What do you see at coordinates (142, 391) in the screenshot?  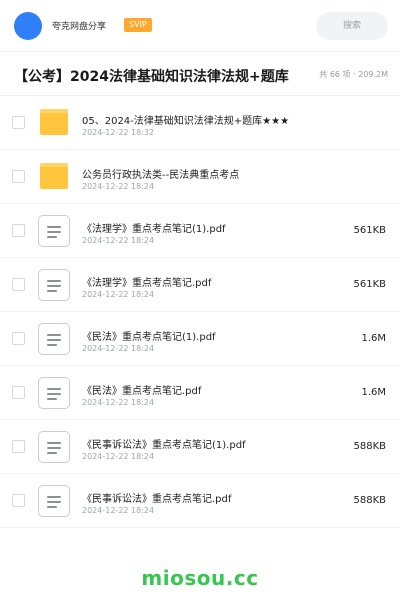 I see `item-name: 《民法》重点考点笔记.pdf` at bounding box center [142, 391].